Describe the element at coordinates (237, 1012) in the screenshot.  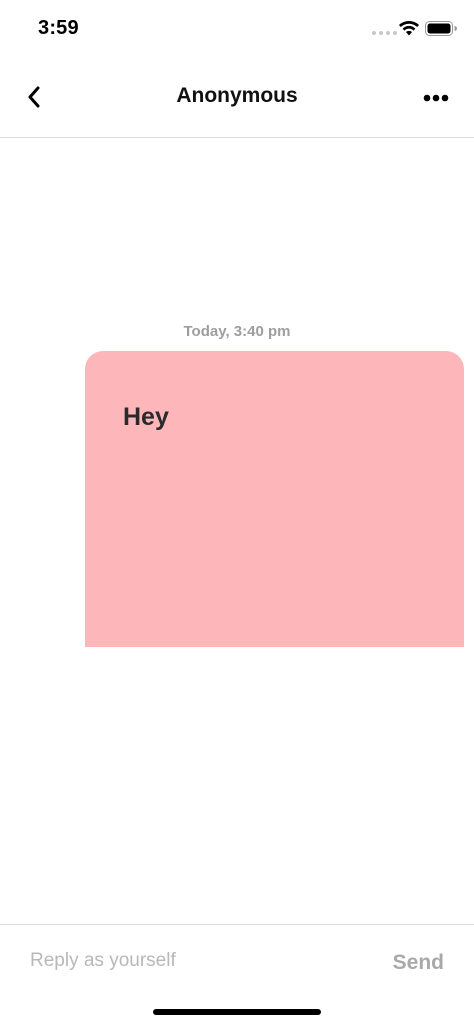
I see `home-indicator` at that location.